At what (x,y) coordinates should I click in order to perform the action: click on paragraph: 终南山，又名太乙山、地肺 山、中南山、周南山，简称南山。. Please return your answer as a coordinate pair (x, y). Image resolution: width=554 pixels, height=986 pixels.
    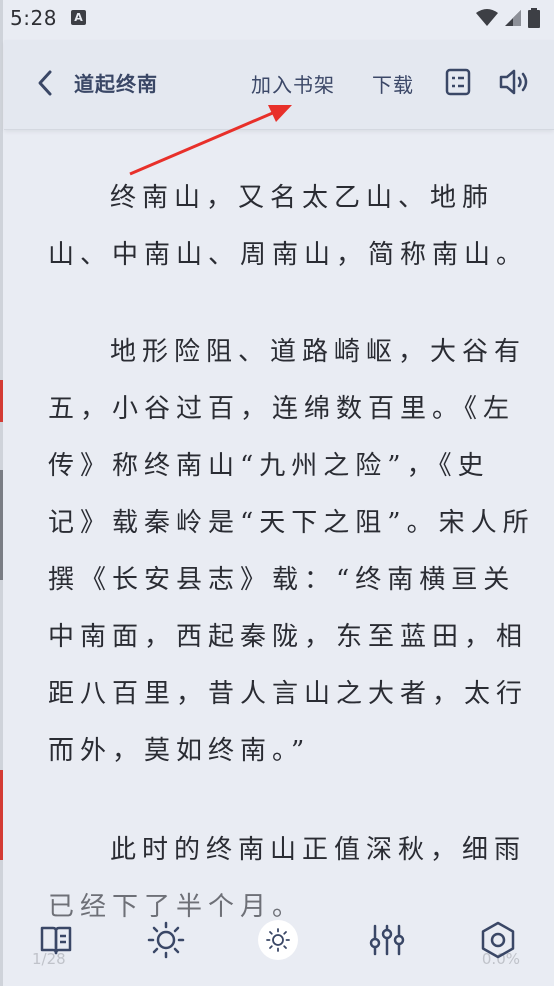
    Looking at the image, I should click on (288, 227).